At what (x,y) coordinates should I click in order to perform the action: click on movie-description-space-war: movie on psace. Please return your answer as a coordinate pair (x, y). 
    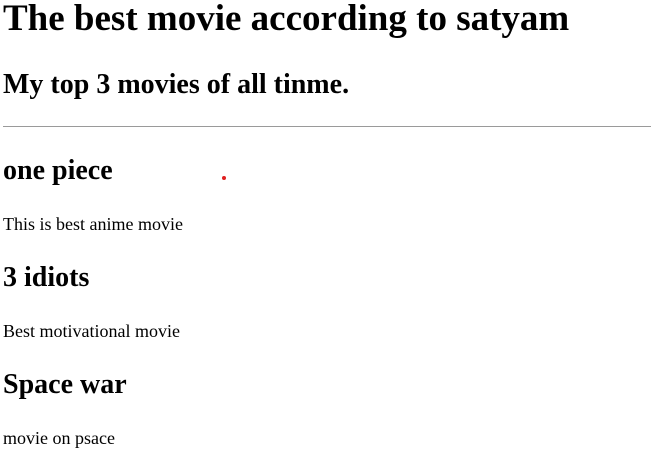
    Looking at the image, I should click on (59, 438).